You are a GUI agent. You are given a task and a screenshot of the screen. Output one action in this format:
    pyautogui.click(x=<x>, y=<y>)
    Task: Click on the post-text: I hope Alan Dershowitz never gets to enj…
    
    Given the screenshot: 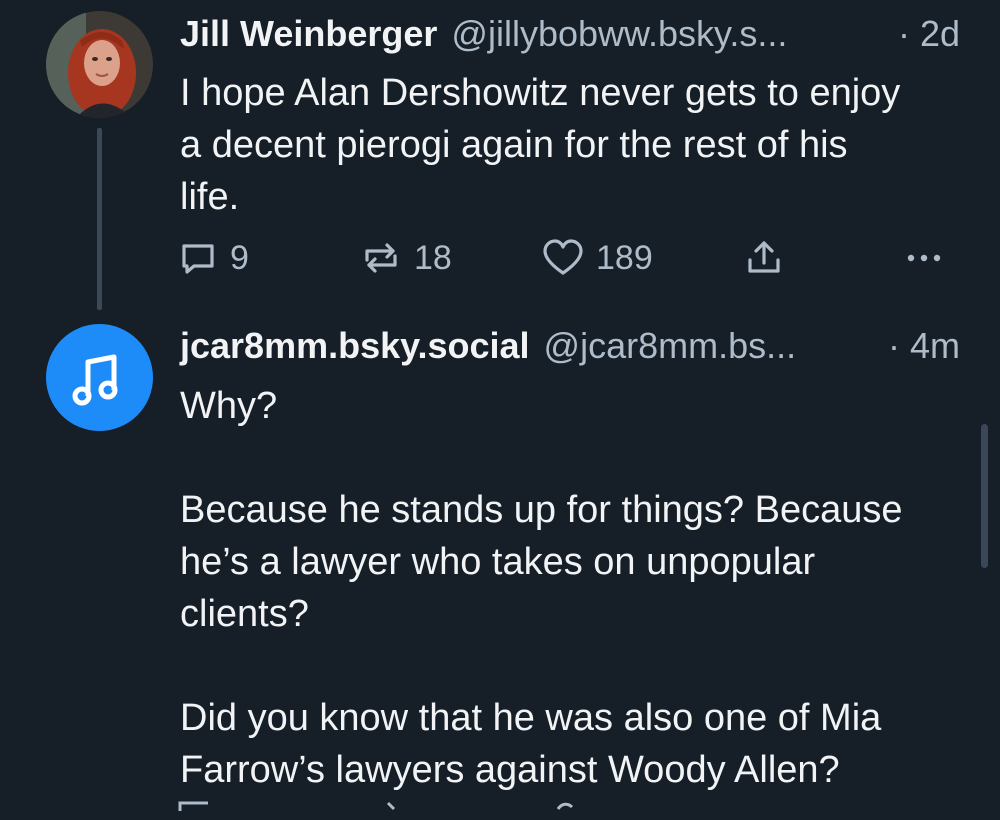 What is the action you would take?
    pyautogui.click(x=540, y=145)
    